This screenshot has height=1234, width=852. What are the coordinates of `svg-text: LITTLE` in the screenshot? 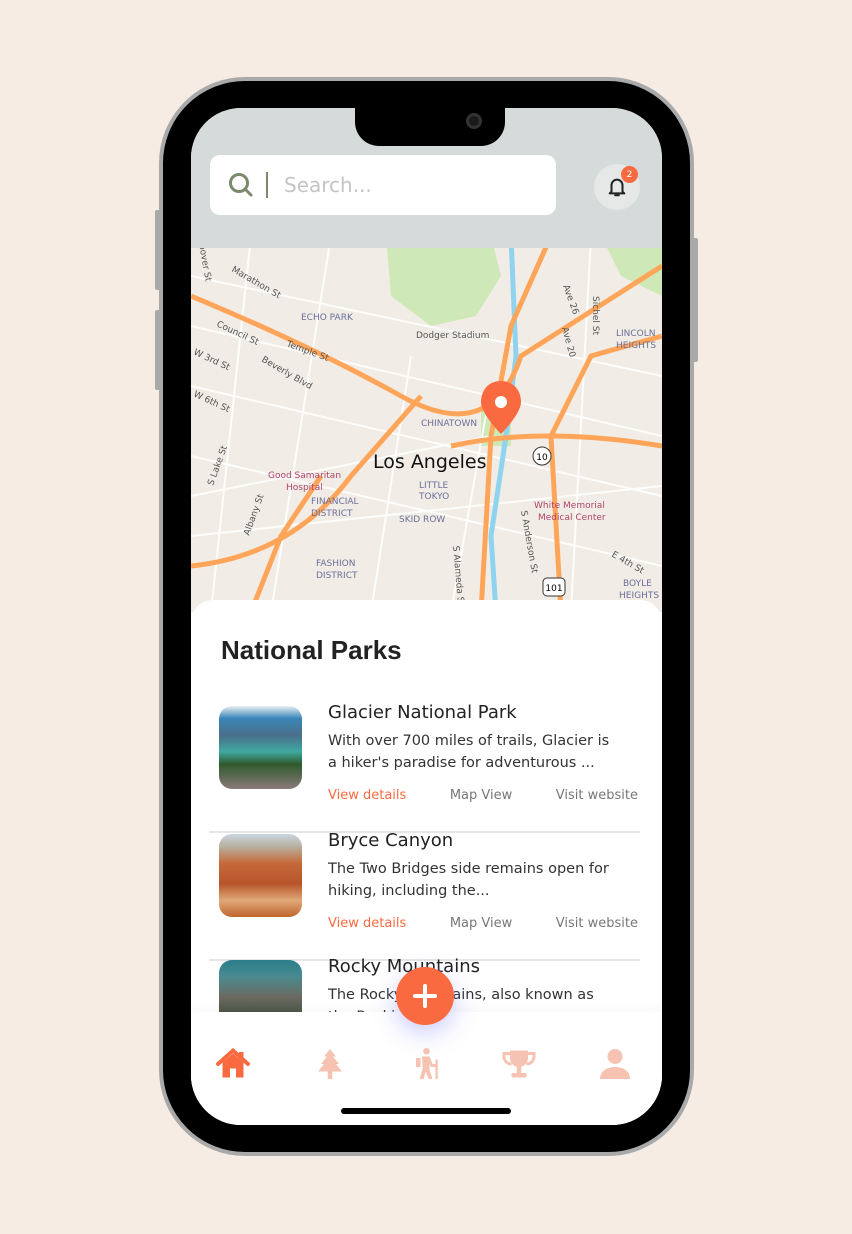 It's located at (434, 486).